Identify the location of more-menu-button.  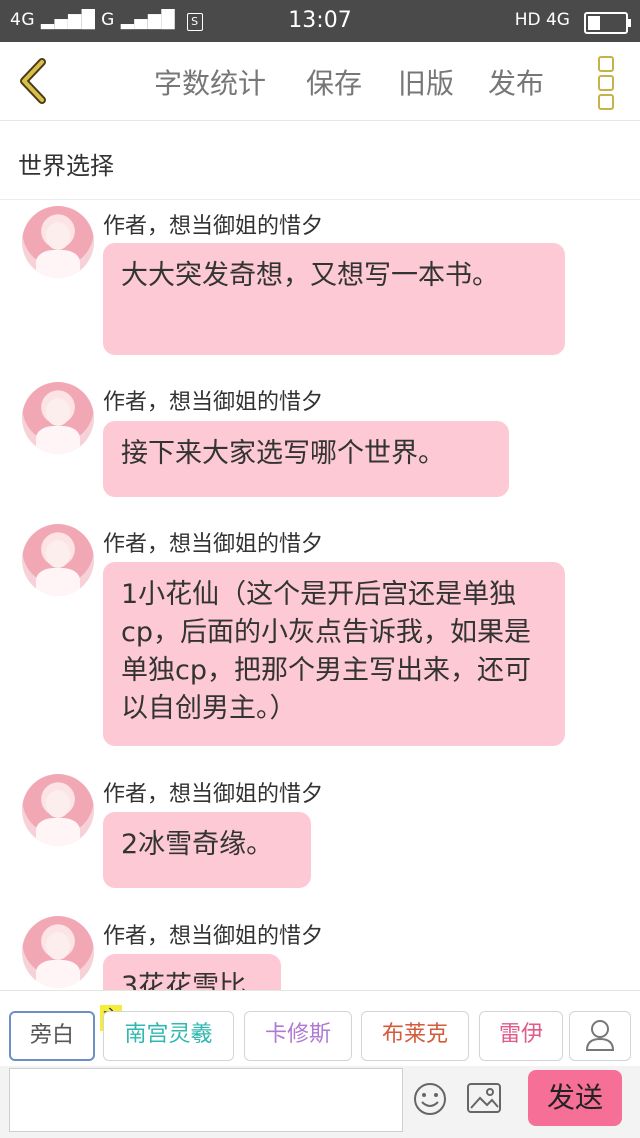
(608, 83).